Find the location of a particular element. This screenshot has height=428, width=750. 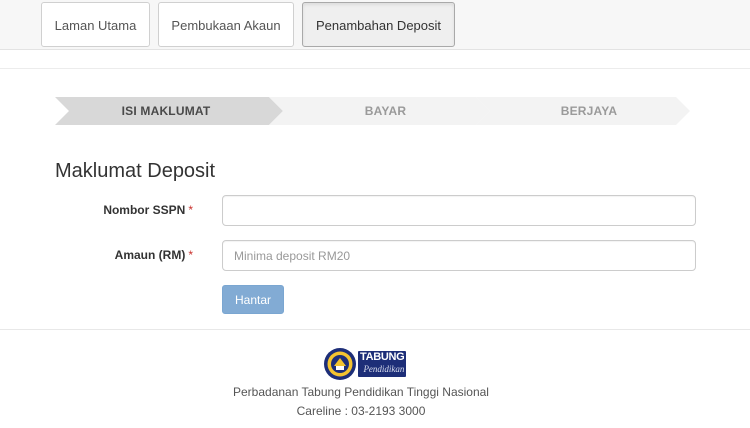

tab-pembukaan-akaun: Pembukaan Akaun is located at coordinates (226, 24).